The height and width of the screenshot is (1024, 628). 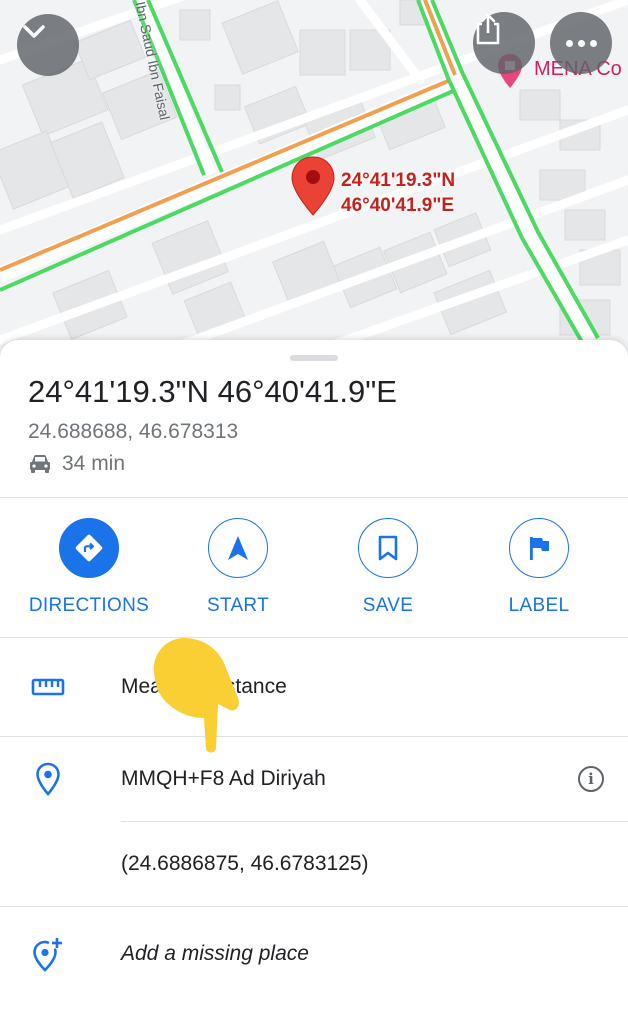 I want to click on drag-handle, so click(x=314, y=358).